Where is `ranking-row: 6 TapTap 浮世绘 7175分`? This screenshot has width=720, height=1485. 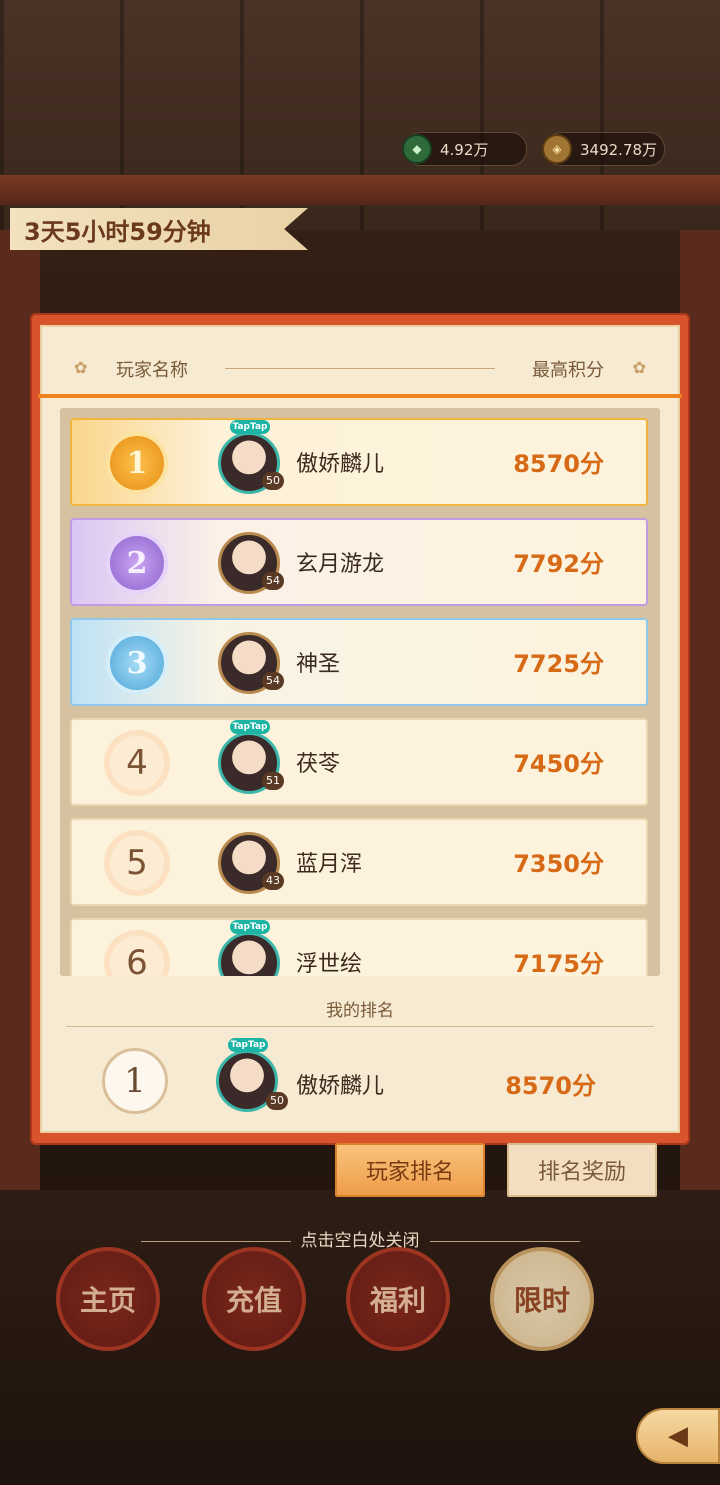 ranking-row: 6 TapTap 浮世绘 7175分 is located at coordinates (359, 947).